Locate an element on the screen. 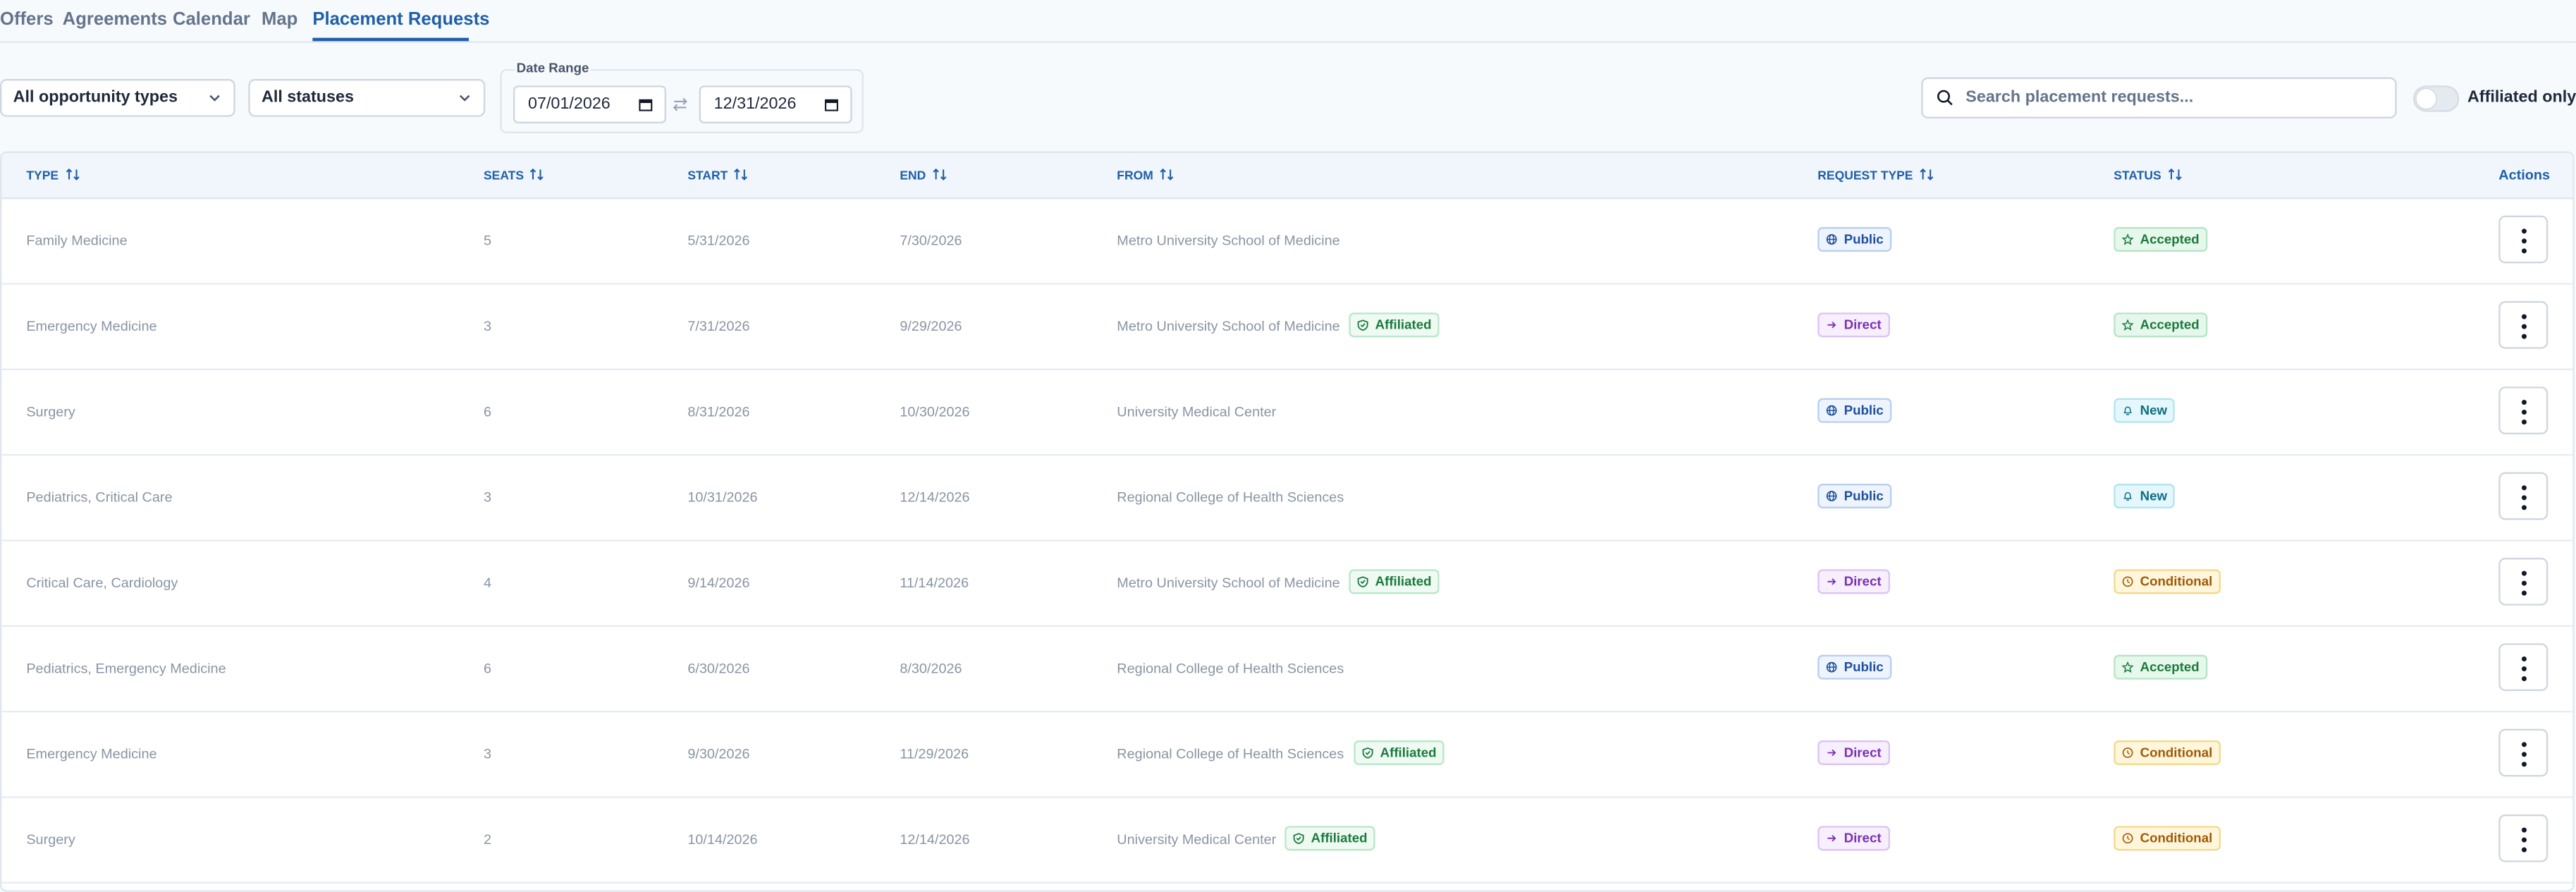  bell-icon is located at coordinates (2128, 410).